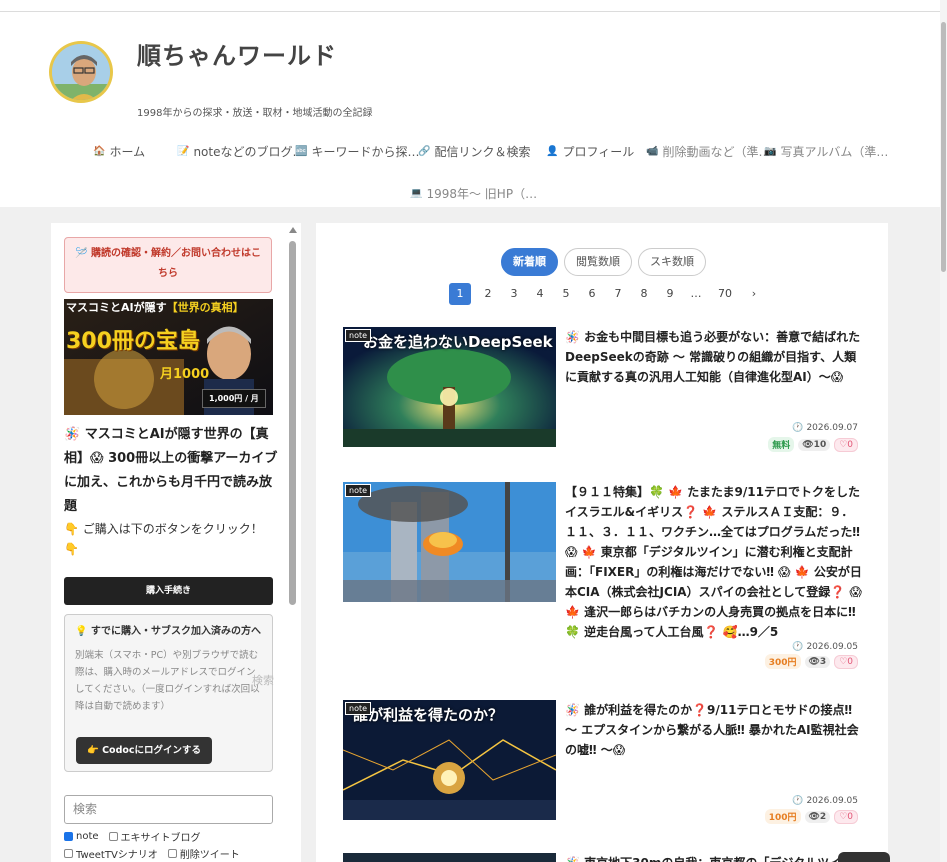  I want to click on filter-label: エキサイトブログ, so click(160, 838).